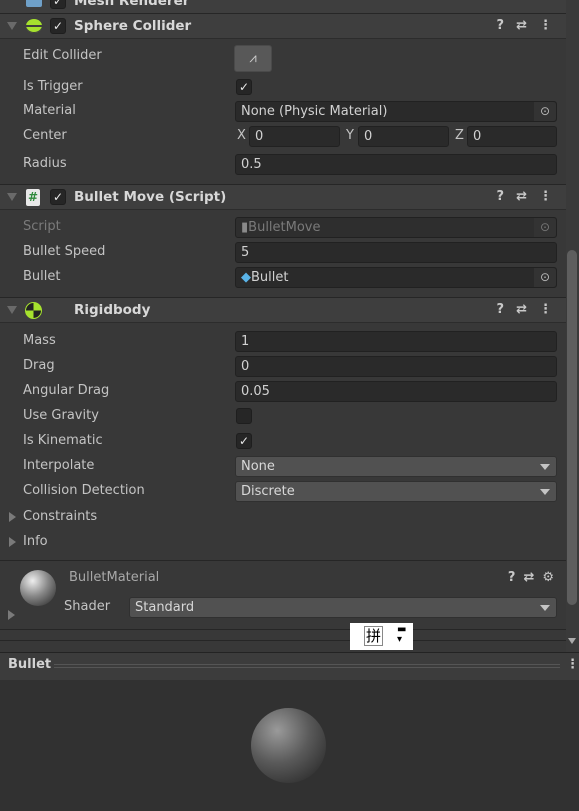  I want to click on mesh-renderer-icon, so click(34, 3).